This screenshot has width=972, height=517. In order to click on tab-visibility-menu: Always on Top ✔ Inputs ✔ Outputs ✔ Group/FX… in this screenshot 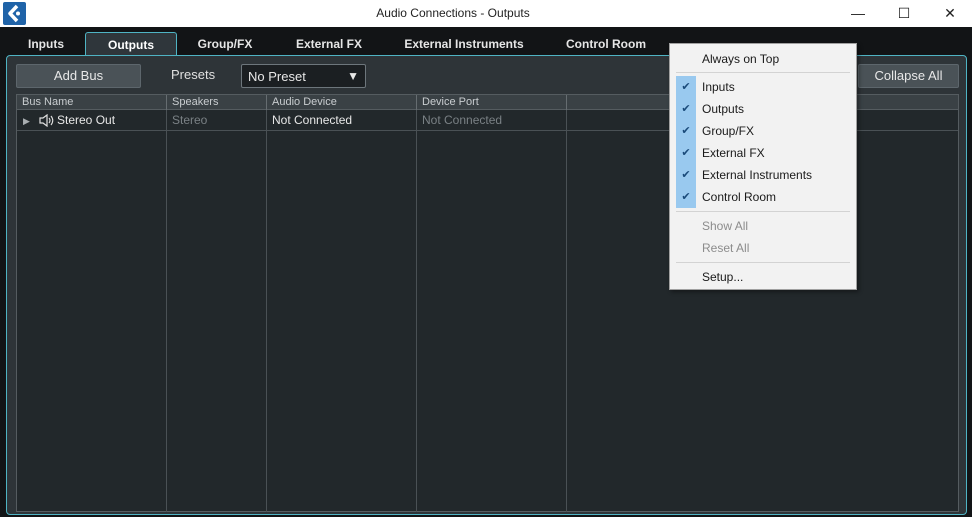, I will do `click(763, 166)`.